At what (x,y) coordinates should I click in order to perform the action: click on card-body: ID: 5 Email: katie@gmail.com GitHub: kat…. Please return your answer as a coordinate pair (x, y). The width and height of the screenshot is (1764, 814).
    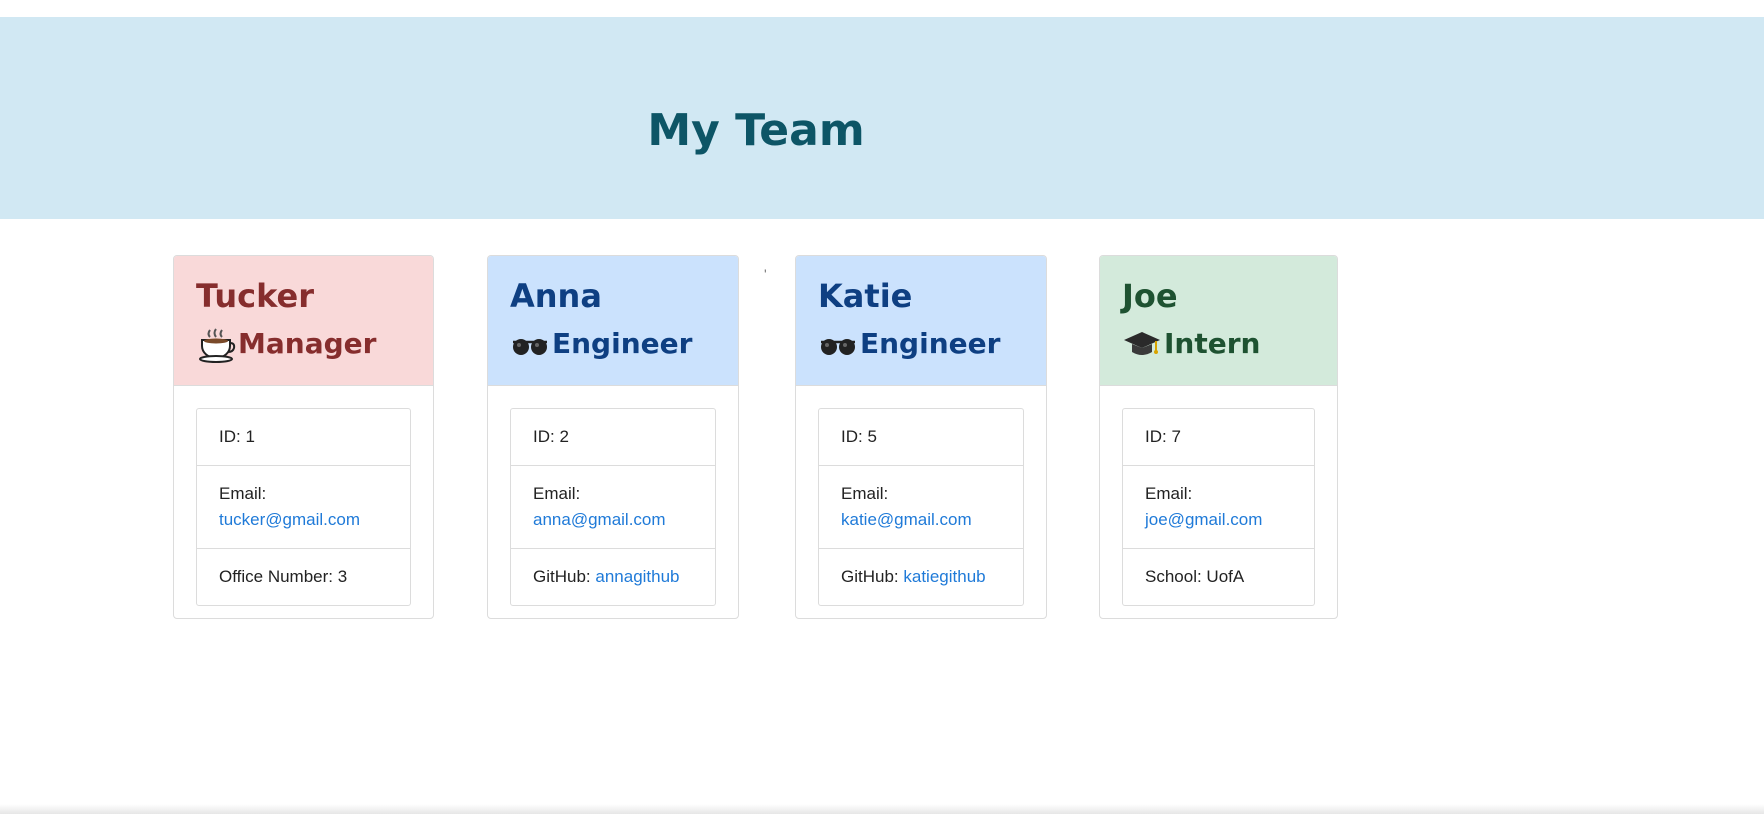
    Looking at the image, I should click on (921, 496).